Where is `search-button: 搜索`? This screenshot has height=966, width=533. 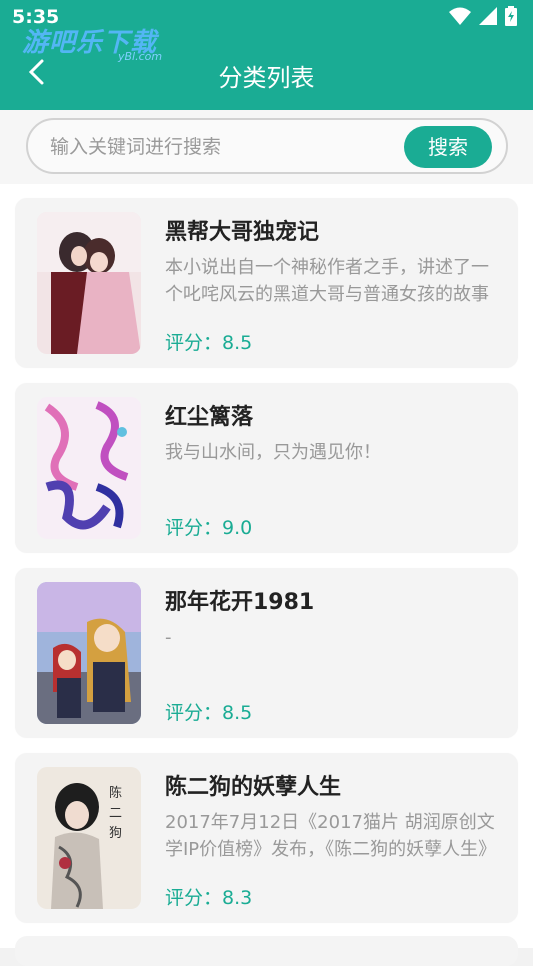 search-button: 搜索 is located at coordinates (448, 147).